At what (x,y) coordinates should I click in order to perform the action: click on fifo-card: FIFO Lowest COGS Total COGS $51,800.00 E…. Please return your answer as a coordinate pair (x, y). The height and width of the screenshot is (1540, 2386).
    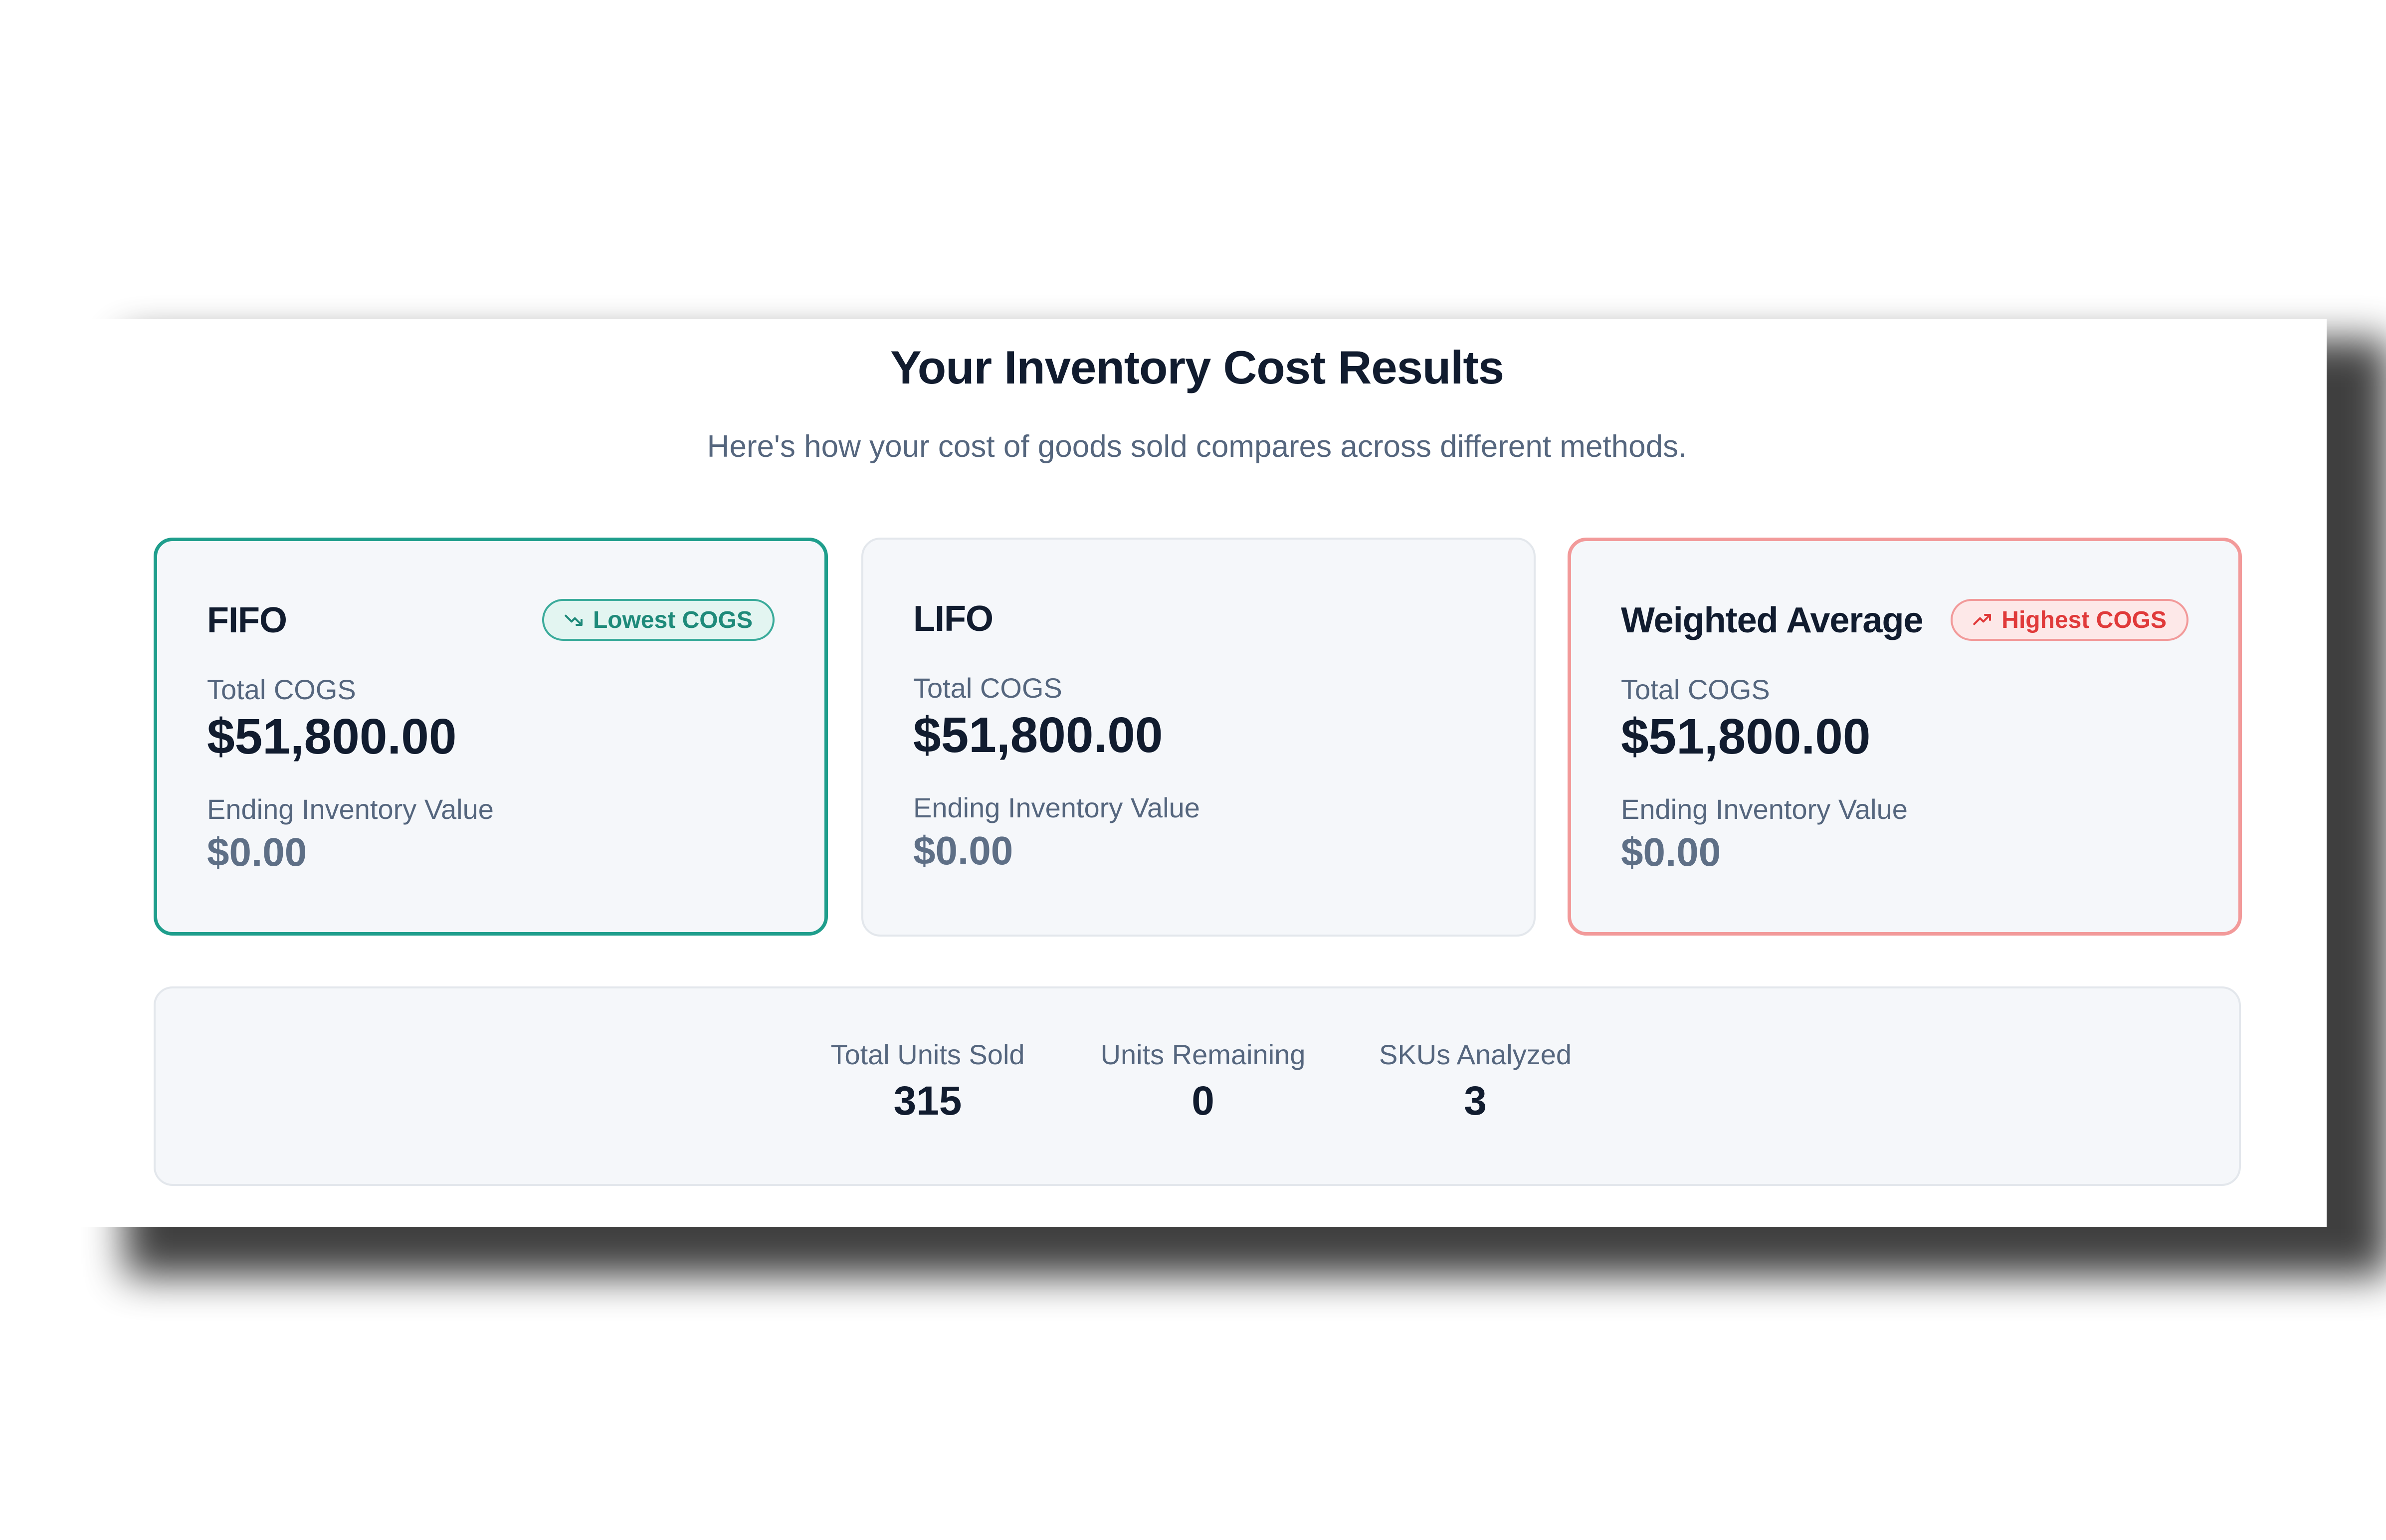
    Looking at the image, I should click on (491, 737).